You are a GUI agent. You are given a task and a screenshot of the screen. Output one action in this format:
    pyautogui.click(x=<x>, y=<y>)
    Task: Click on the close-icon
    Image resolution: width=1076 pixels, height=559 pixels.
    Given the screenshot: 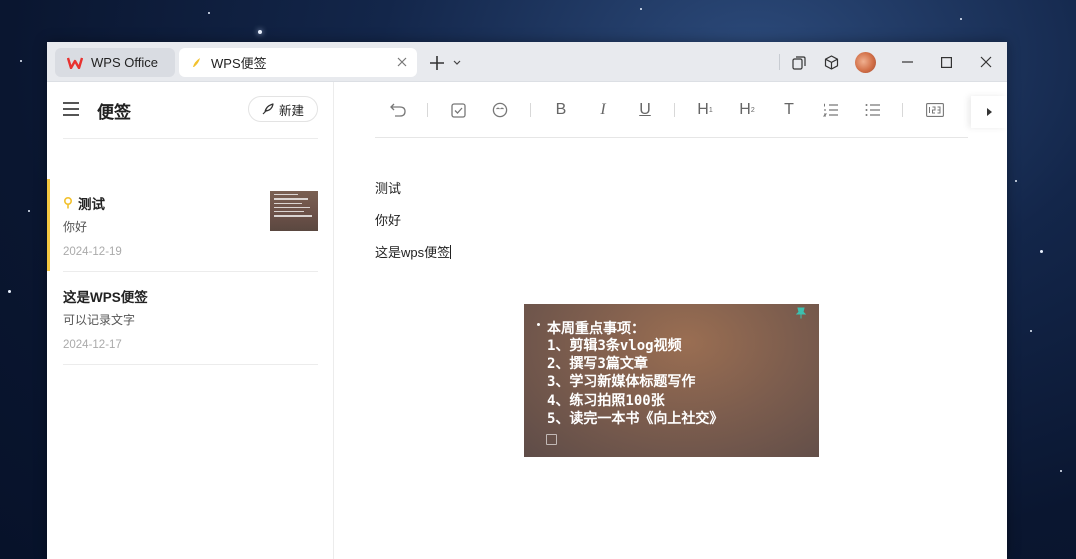 What is the action you would take?
    pyautogui.click(x=986, y=62)
    